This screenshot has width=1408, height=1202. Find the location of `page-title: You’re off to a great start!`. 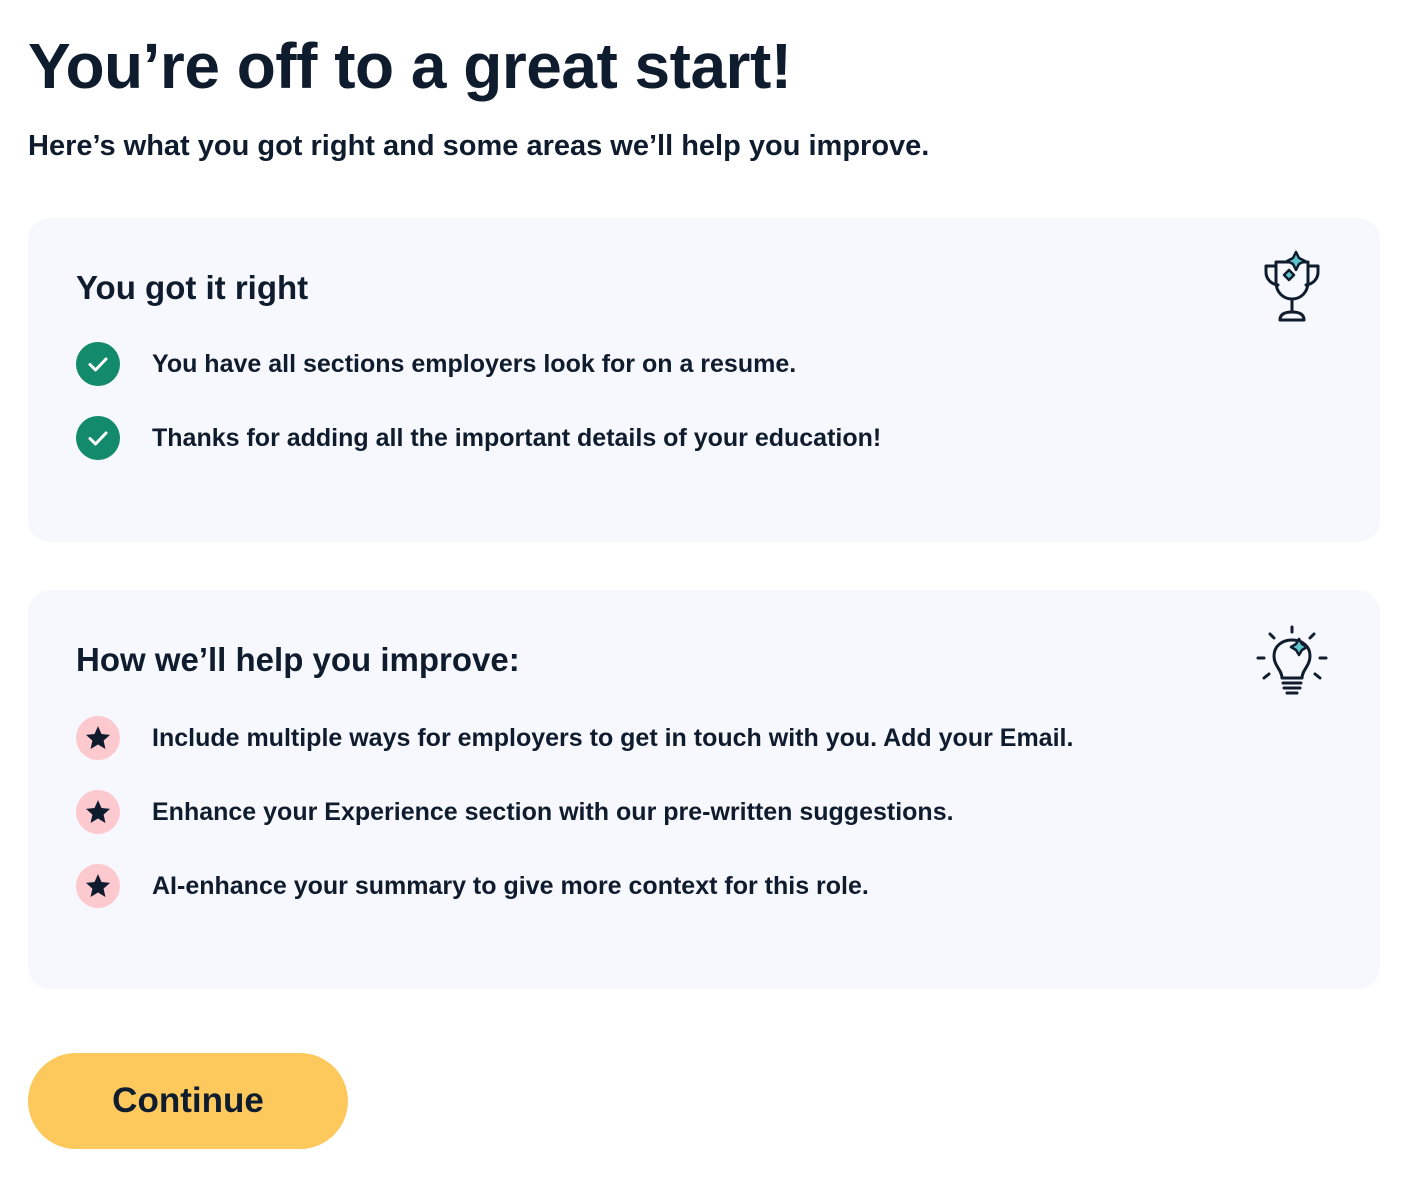

page-title: You’re off to a great start! is located at coordinates (410, 66).